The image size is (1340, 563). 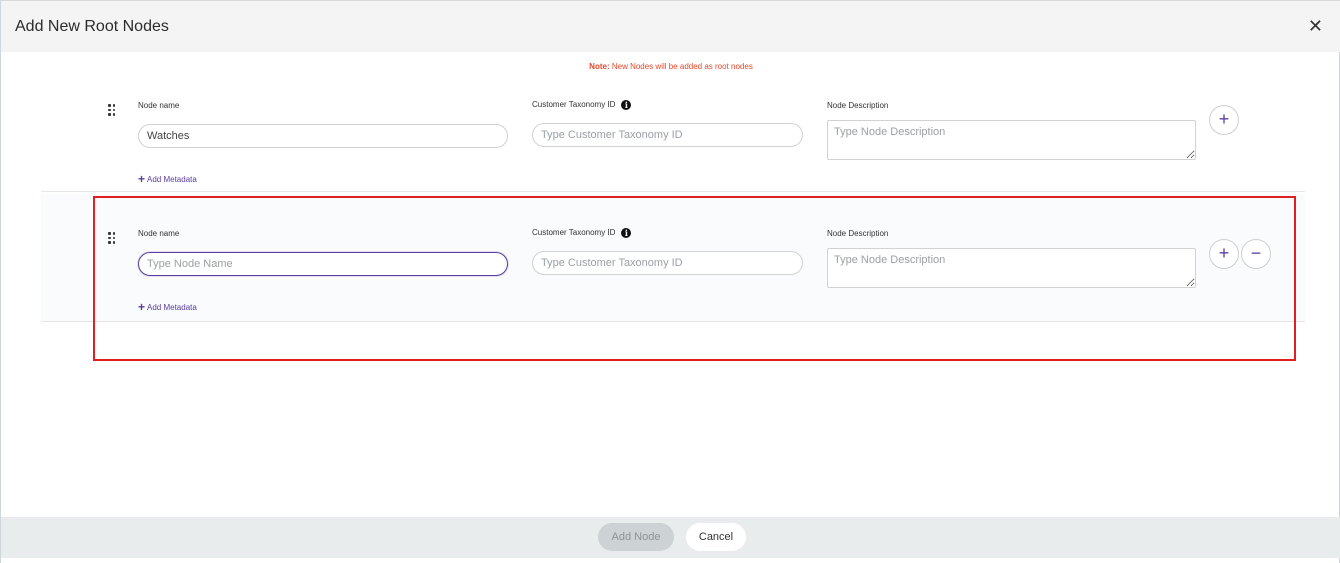 What do you see at coordinates (574, 104) in the screenshot?
I see `customer-taxonomy-label-text: Customer Taxonomy ID` at bounding box center [574, 104].